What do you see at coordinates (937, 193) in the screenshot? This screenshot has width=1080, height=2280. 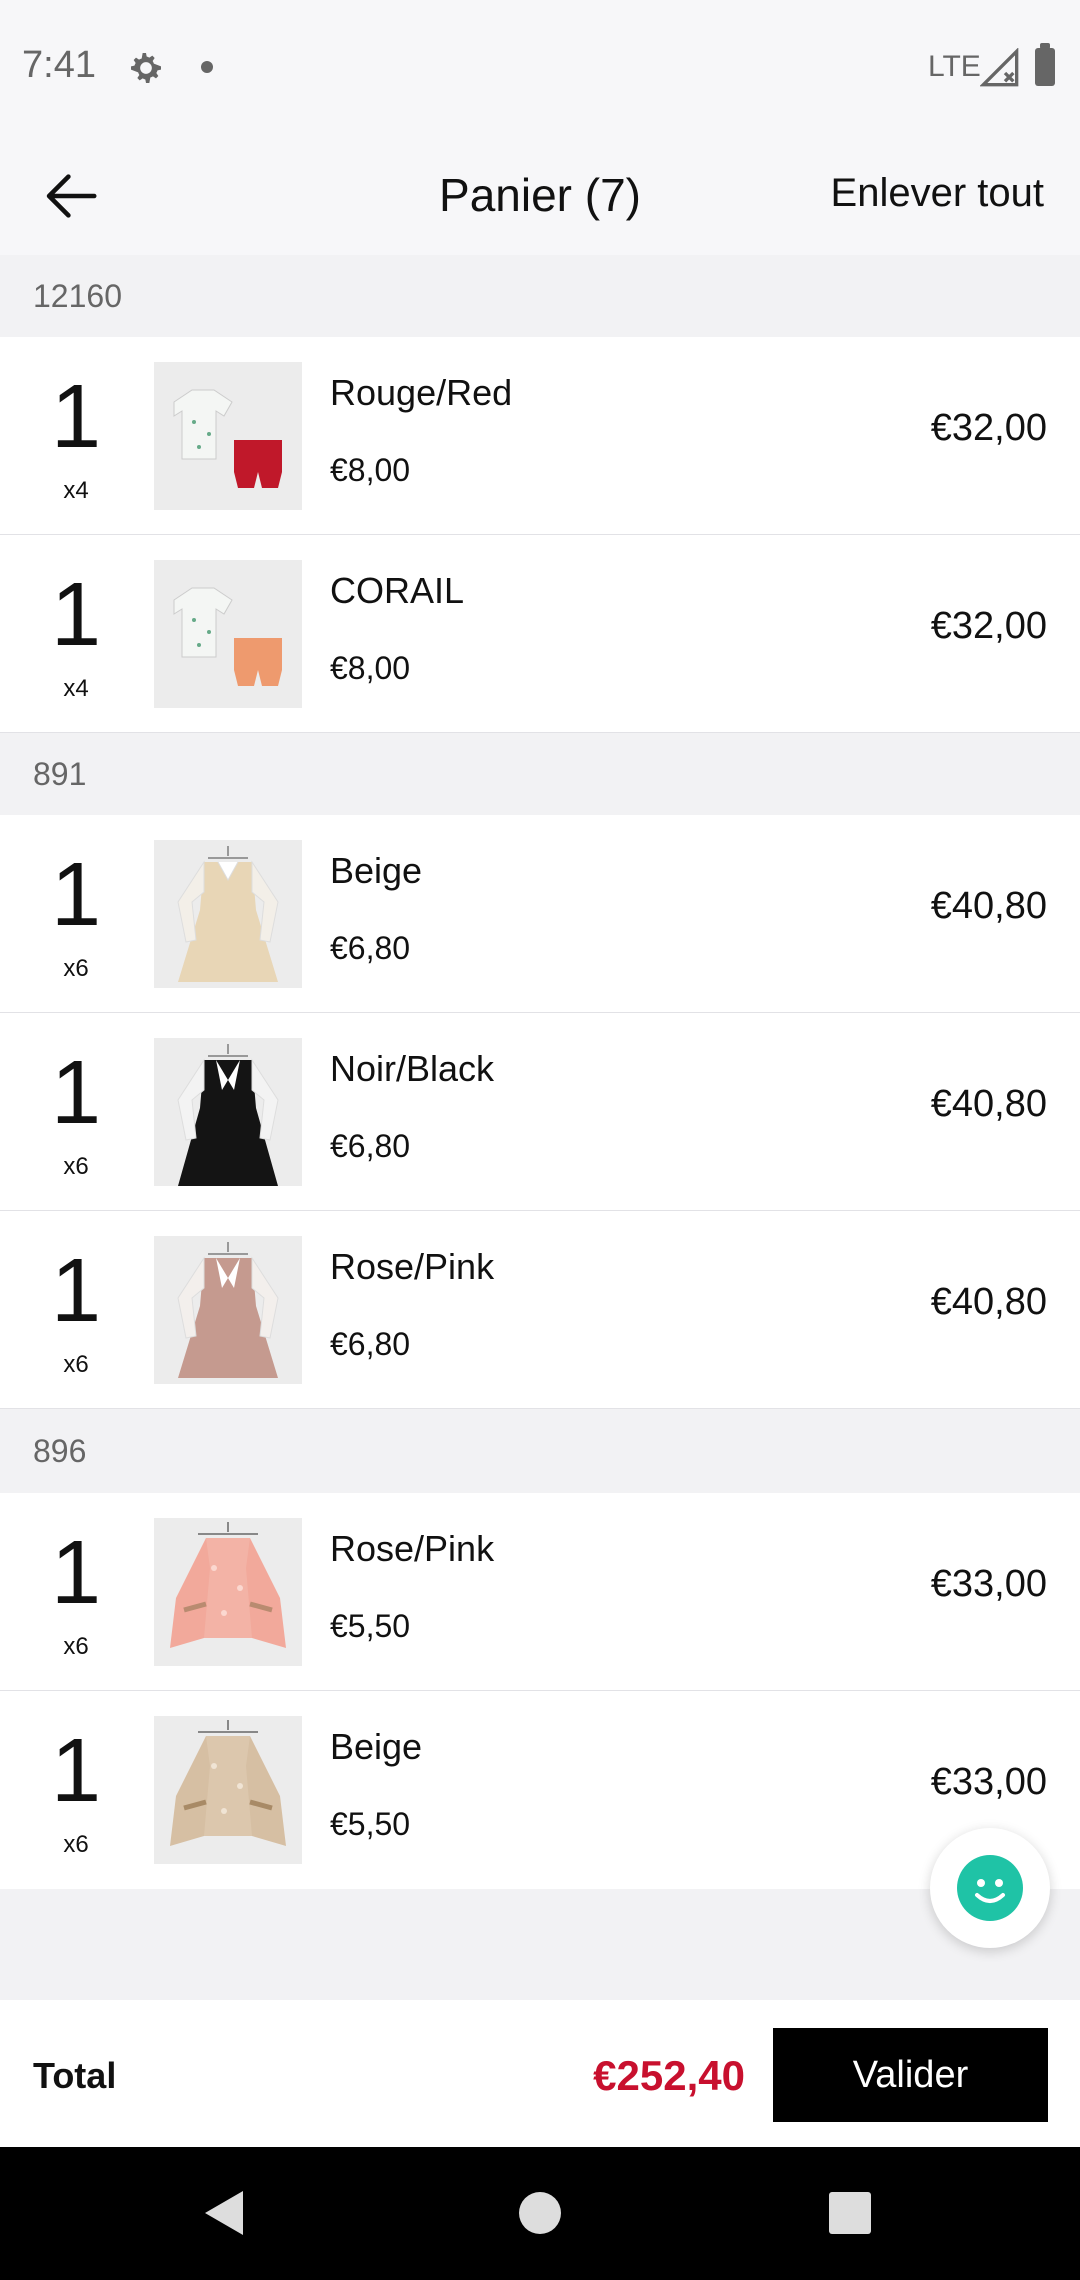 I see `clear-all-button: Enlever tout` at bounding box center [937, 193].